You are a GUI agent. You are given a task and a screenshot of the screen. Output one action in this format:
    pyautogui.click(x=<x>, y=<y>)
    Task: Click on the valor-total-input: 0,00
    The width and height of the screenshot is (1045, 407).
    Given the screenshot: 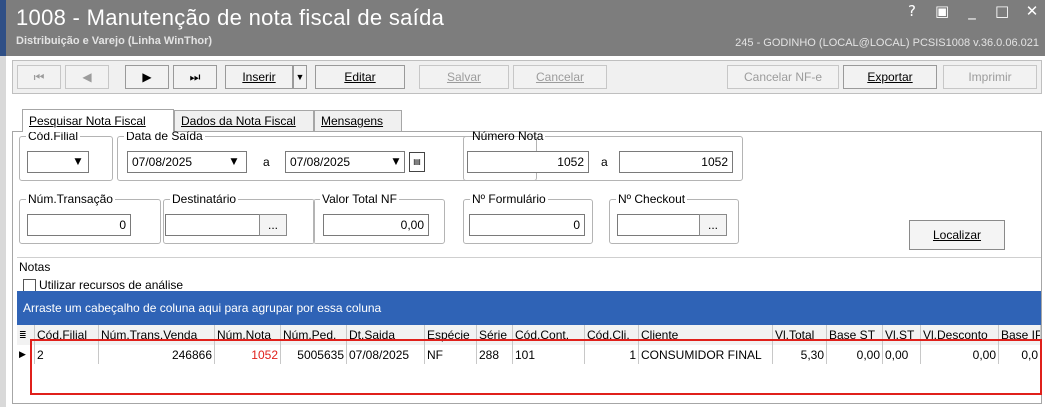 What is the action you would take?
    pyautogui.click(x=376, y=225)
    